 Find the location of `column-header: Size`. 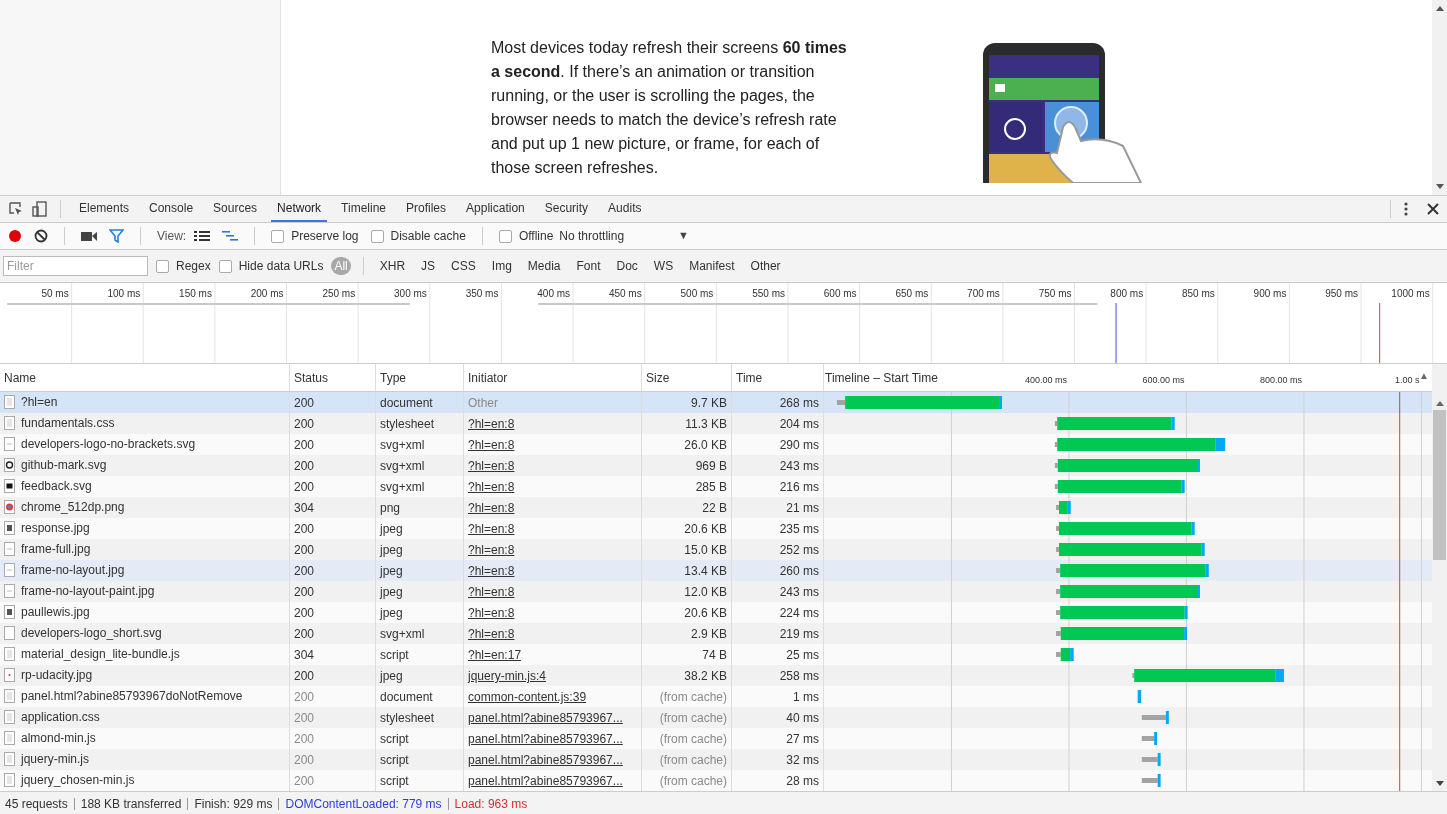

column-header: Size is located at coordinates (687, 377).